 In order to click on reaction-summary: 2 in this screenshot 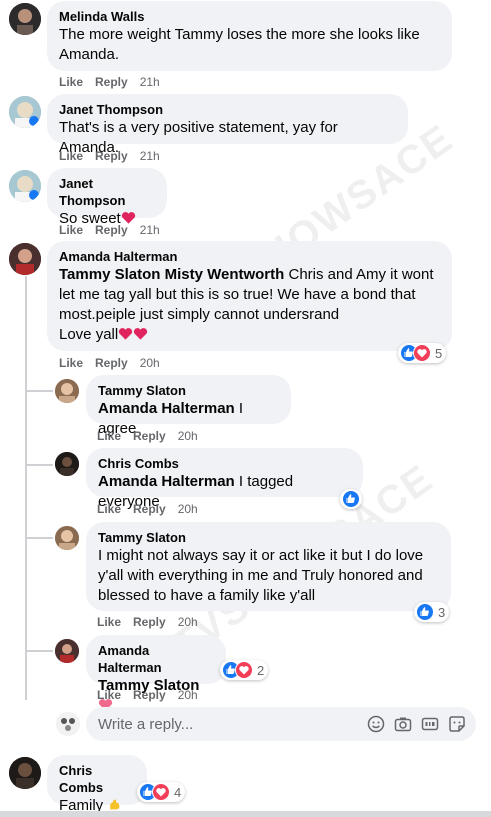, I will do `click(244, 670)`.